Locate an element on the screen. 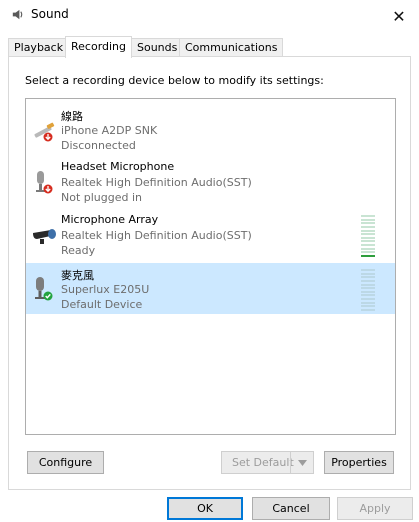 This screenshot has width=419, height=522. device-status: Default Device is located at coordinates (102, 304).